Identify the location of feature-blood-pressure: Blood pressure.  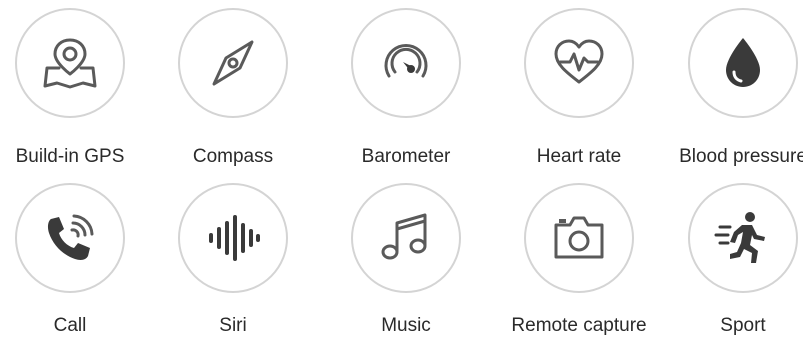
(733, 93).